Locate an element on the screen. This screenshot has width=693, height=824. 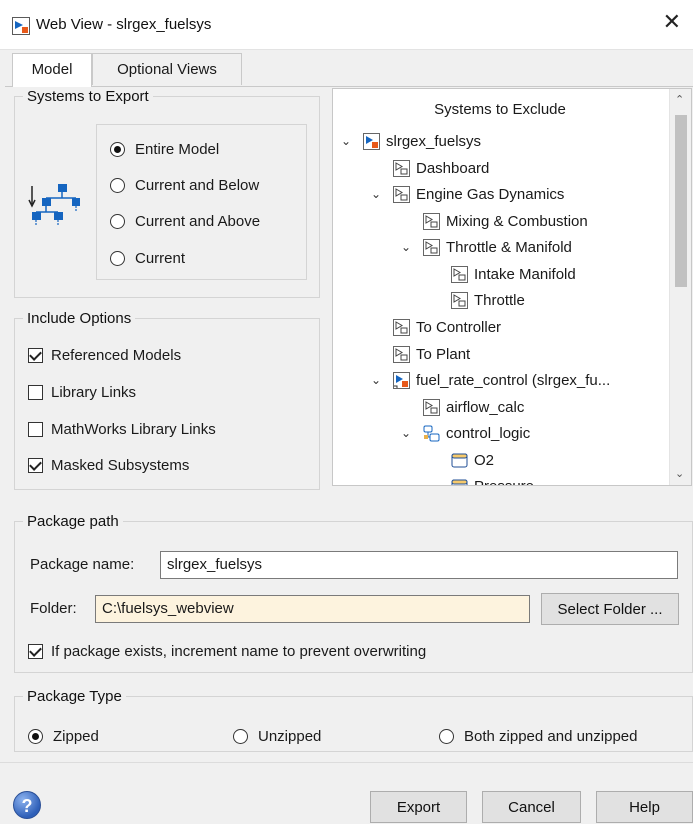
radio-current: Current is located at coordinates (147, 258).